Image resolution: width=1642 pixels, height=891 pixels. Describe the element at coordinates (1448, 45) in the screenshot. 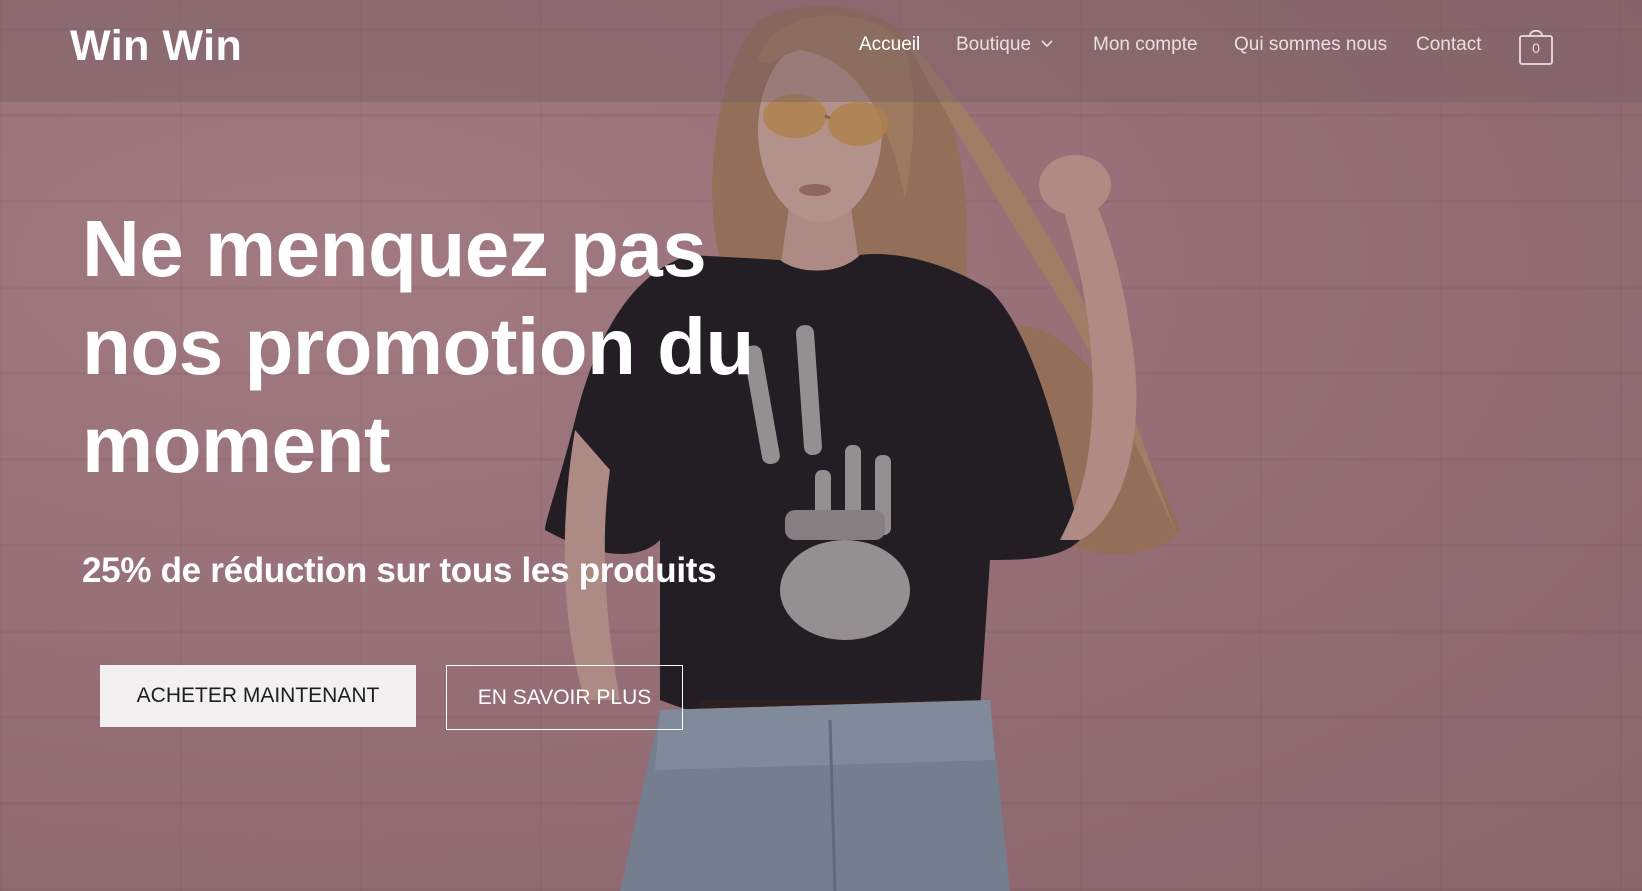

I see `nav-item-contact: Contact` at that location.